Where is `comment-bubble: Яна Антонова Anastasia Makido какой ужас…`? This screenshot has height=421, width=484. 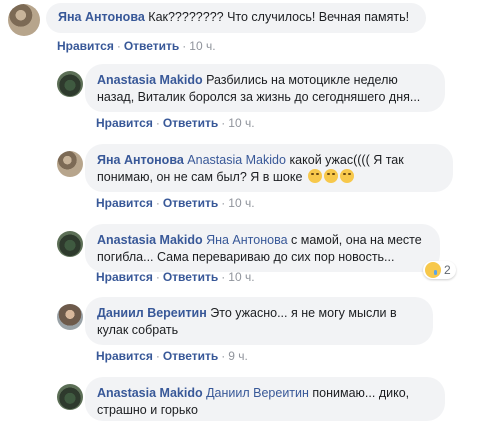
comment-bubble: Яна Антонова Anastasia Makido какой ужас… is located at coordinates (269, 168).